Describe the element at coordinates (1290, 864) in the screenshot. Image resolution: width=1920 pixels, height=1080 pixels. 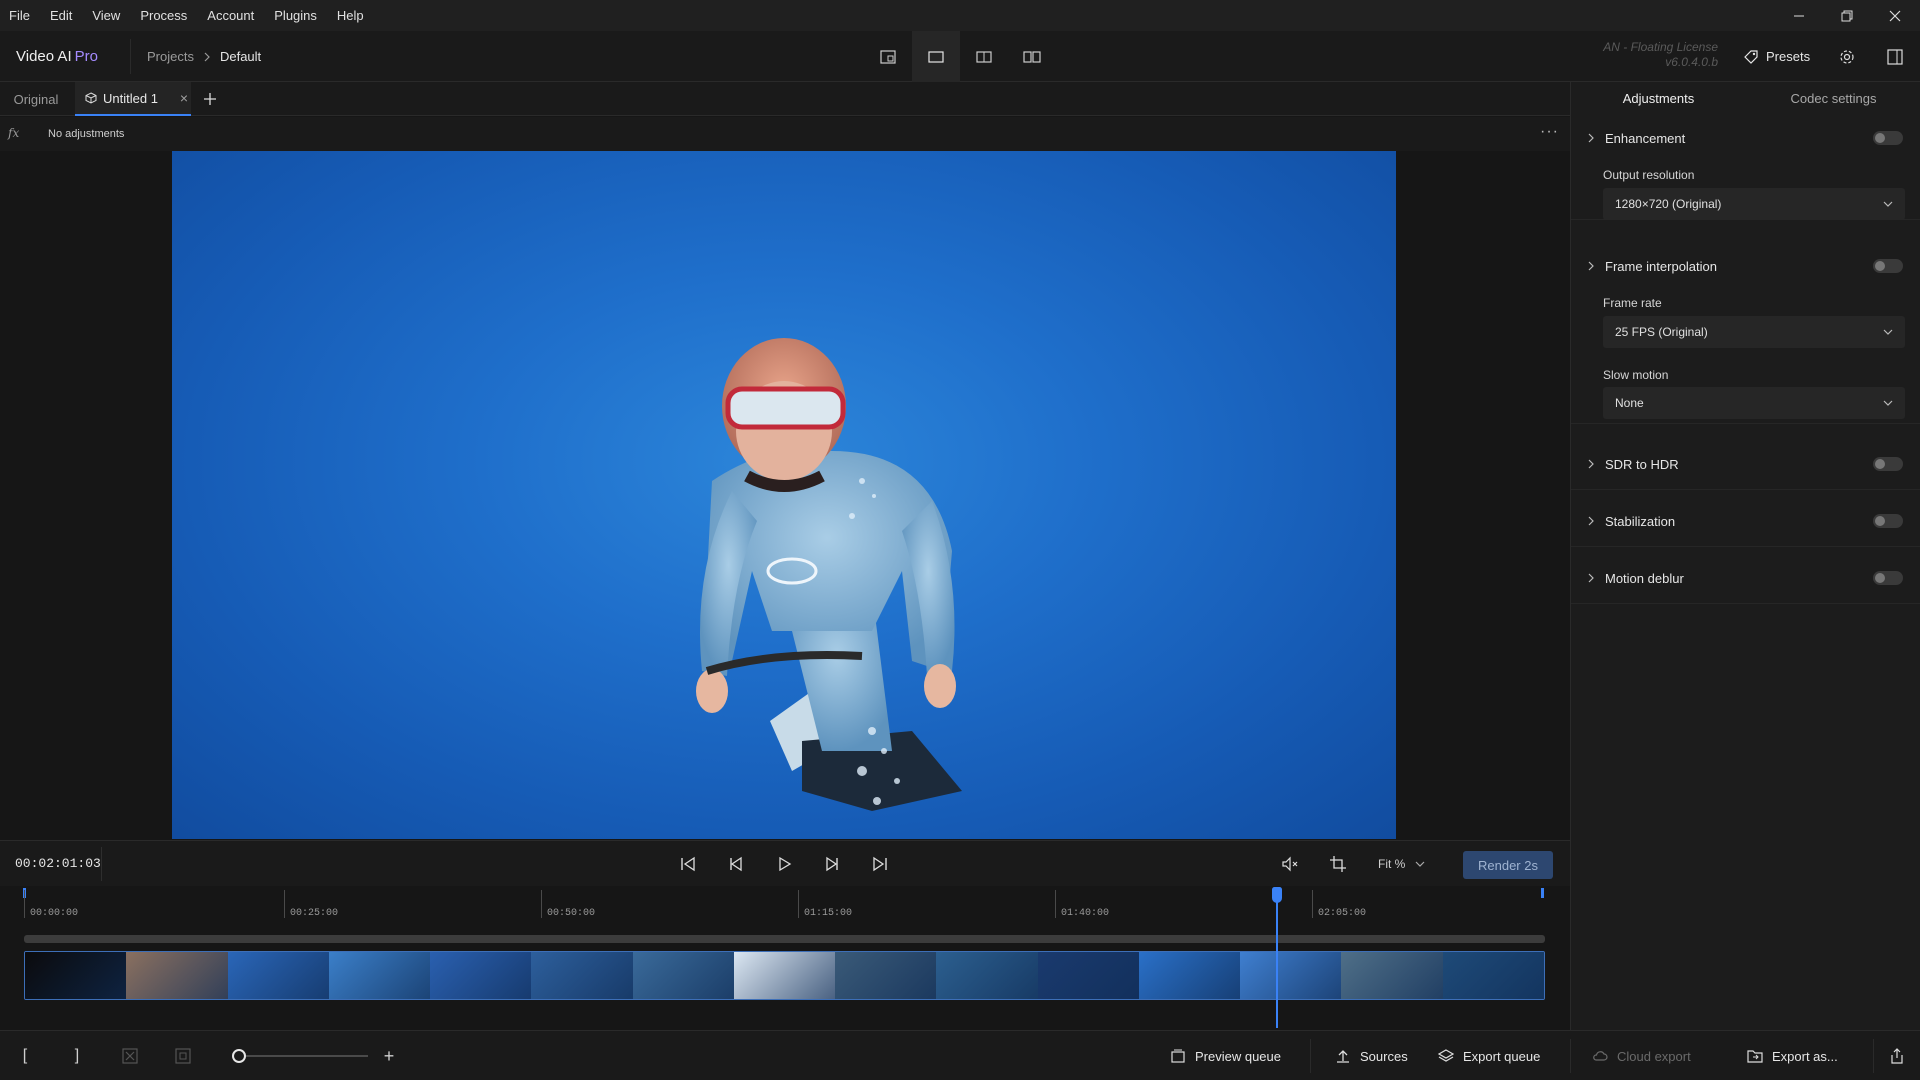
I see `mute-button` at that location.